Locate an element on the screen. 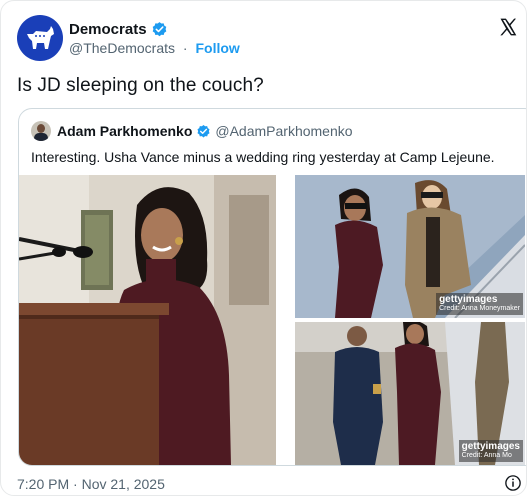 The image size is (528, 497). follow-button: Follow is located at coordinates (217, 48).